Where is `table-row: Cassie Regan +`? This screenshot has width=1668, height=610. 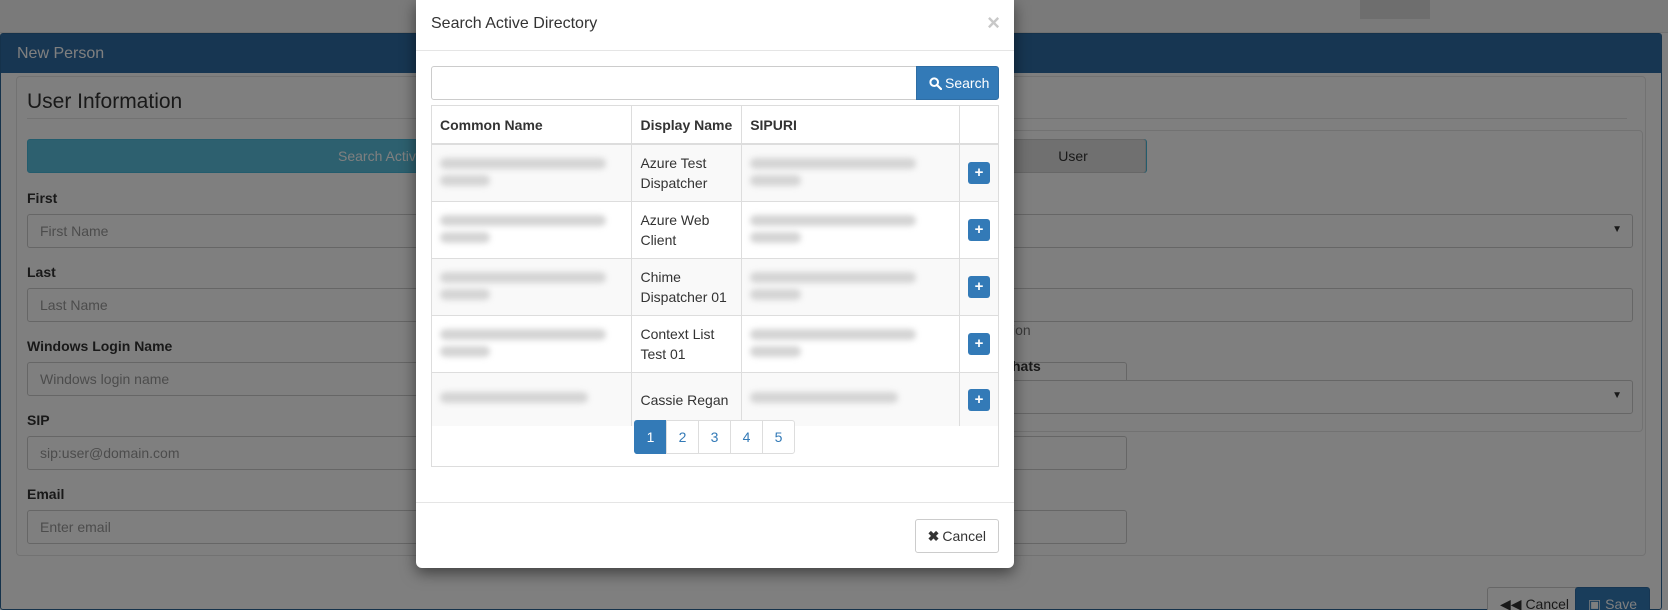
table-row: Cassie Regan + is located at coordinates (715, 399).